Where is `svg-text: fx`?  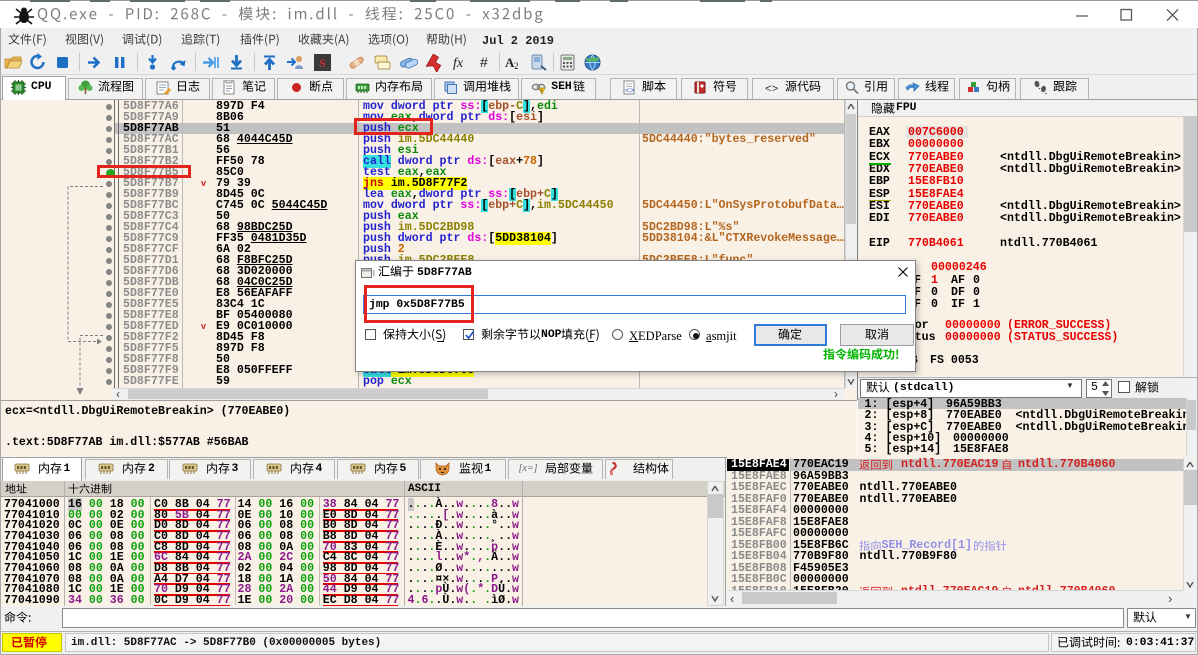
svg-text: fx is located at coordinates (458, 63).